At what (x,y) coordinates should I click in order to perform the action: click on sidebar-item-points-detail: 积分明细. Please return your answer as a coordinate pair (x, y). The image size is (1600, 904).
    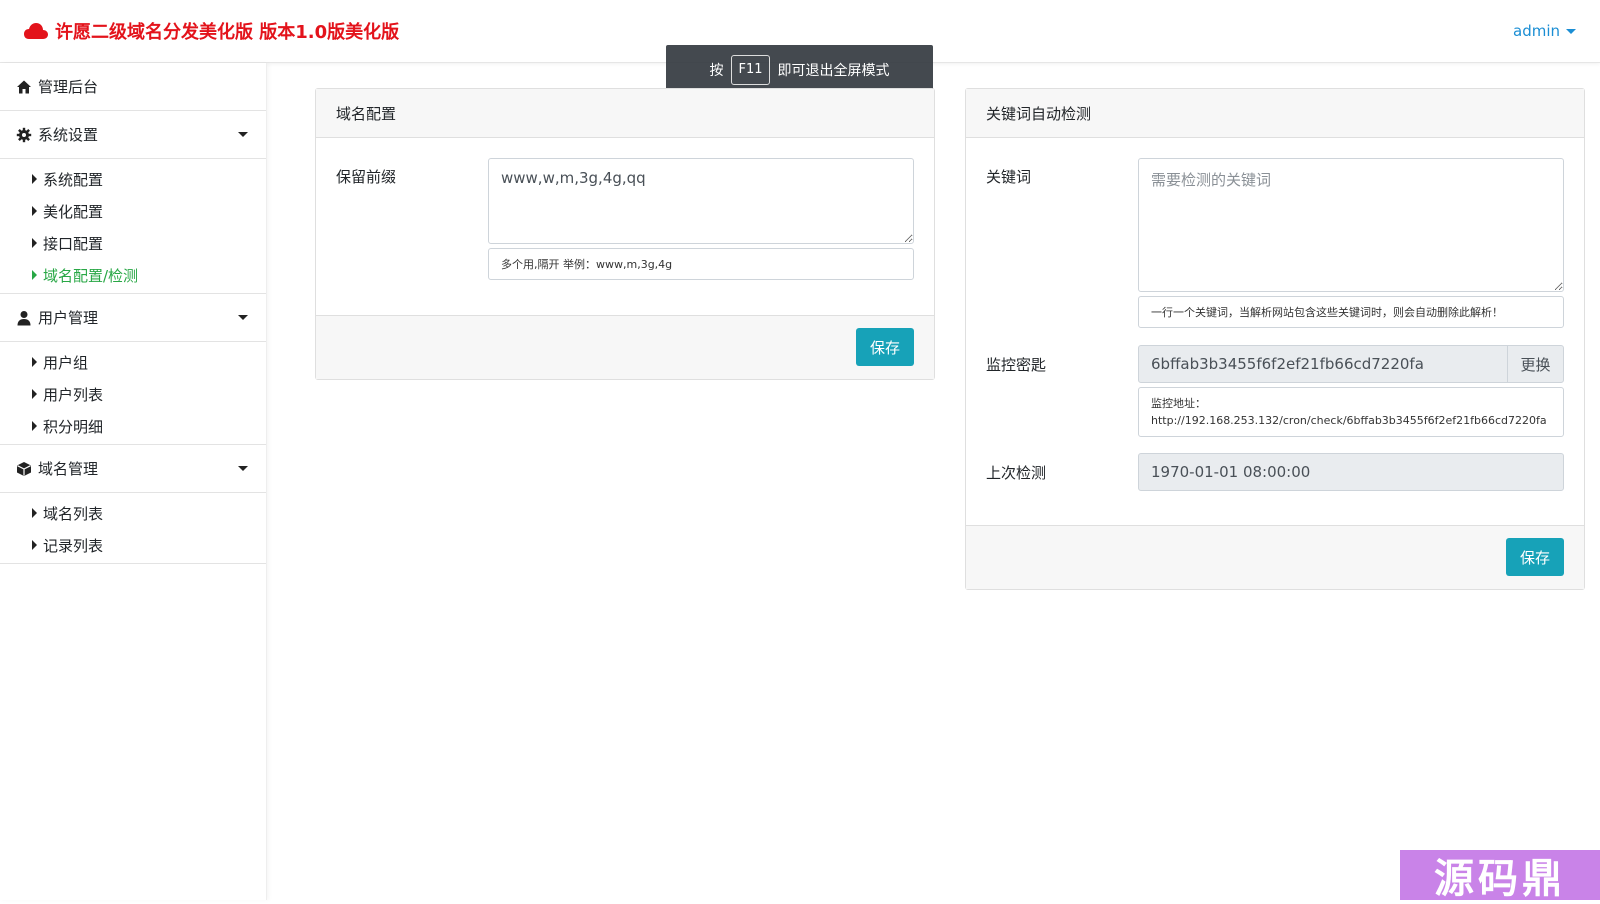
    Looking at the image, I should click on (133, 426).